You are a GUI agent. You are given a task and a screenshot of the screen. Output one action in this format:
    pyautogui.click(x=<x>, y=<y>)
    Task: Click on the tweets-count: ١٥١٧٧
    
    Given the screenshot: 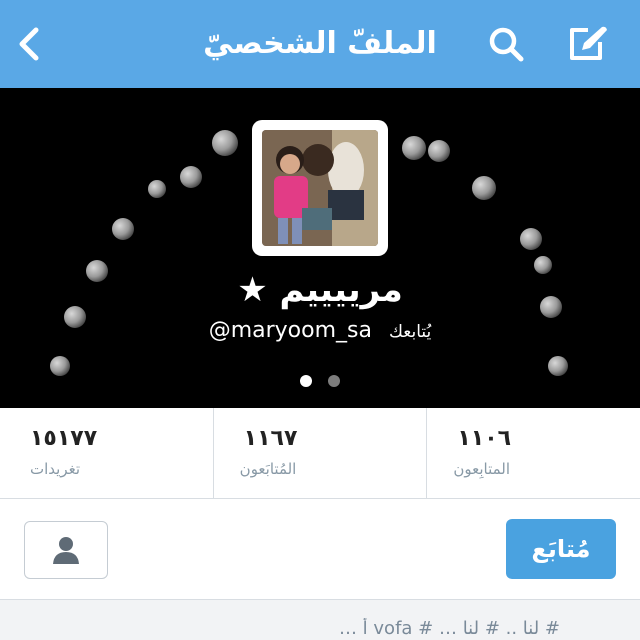 What is the action you would take?
    pyautogui.click(x=64, y=438)
    